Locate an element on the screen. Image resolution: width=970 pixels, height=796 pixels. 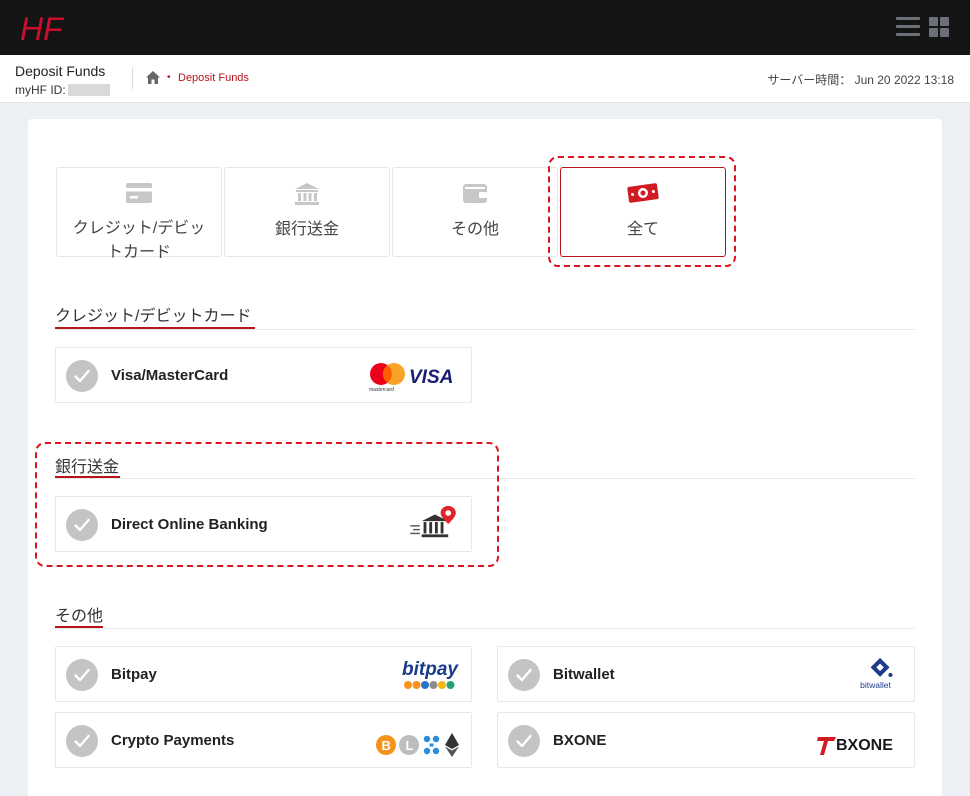
svg-text: bitpay is located at coordinates (430, 669).